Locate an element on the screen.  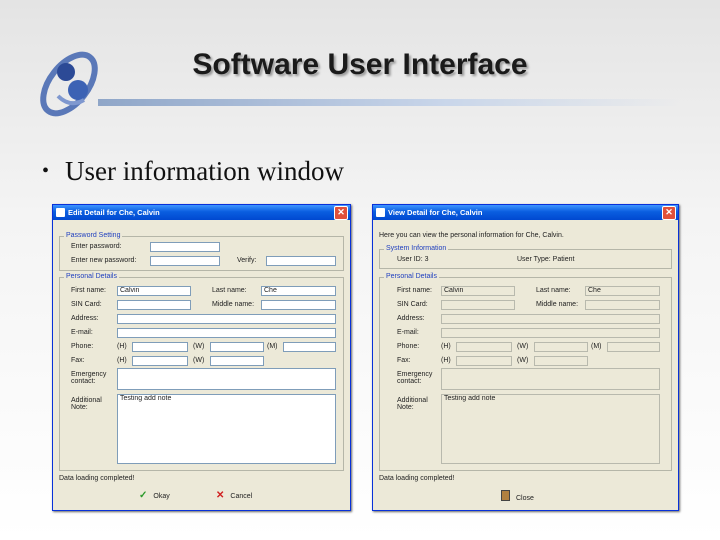
slide-title: Software User Interface is located at coordinates (360, 64).